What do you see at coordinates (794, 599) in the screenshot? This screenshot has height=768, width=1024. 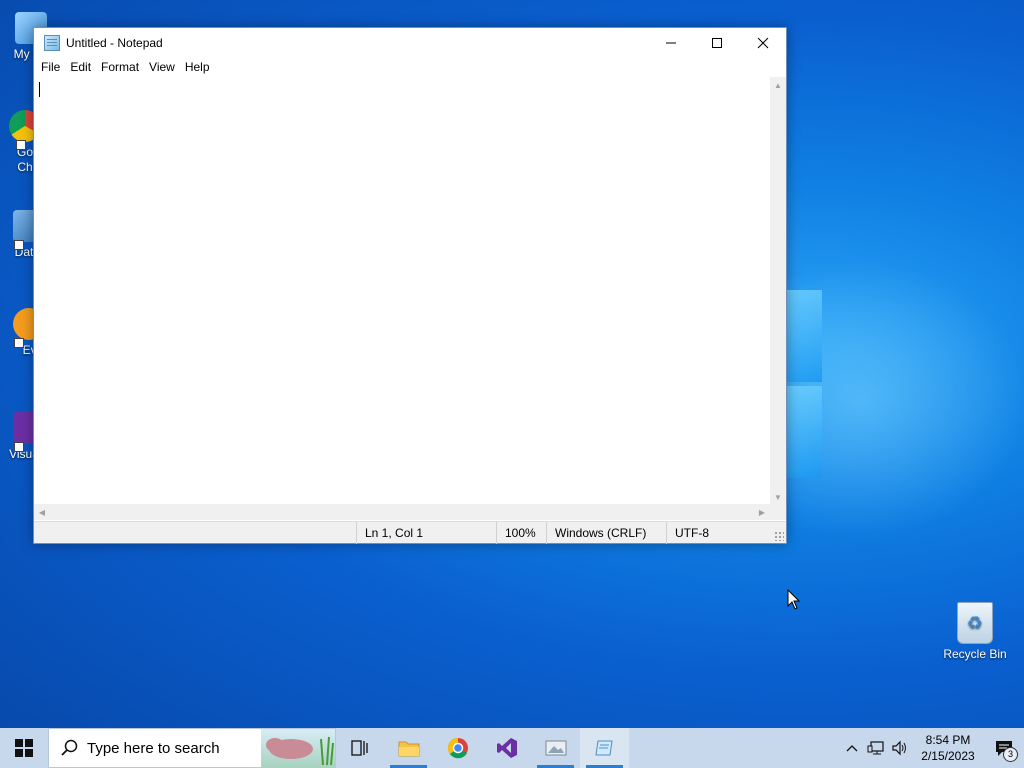 I see `mouse-cursor-icon` at bounding box center [794, 599].